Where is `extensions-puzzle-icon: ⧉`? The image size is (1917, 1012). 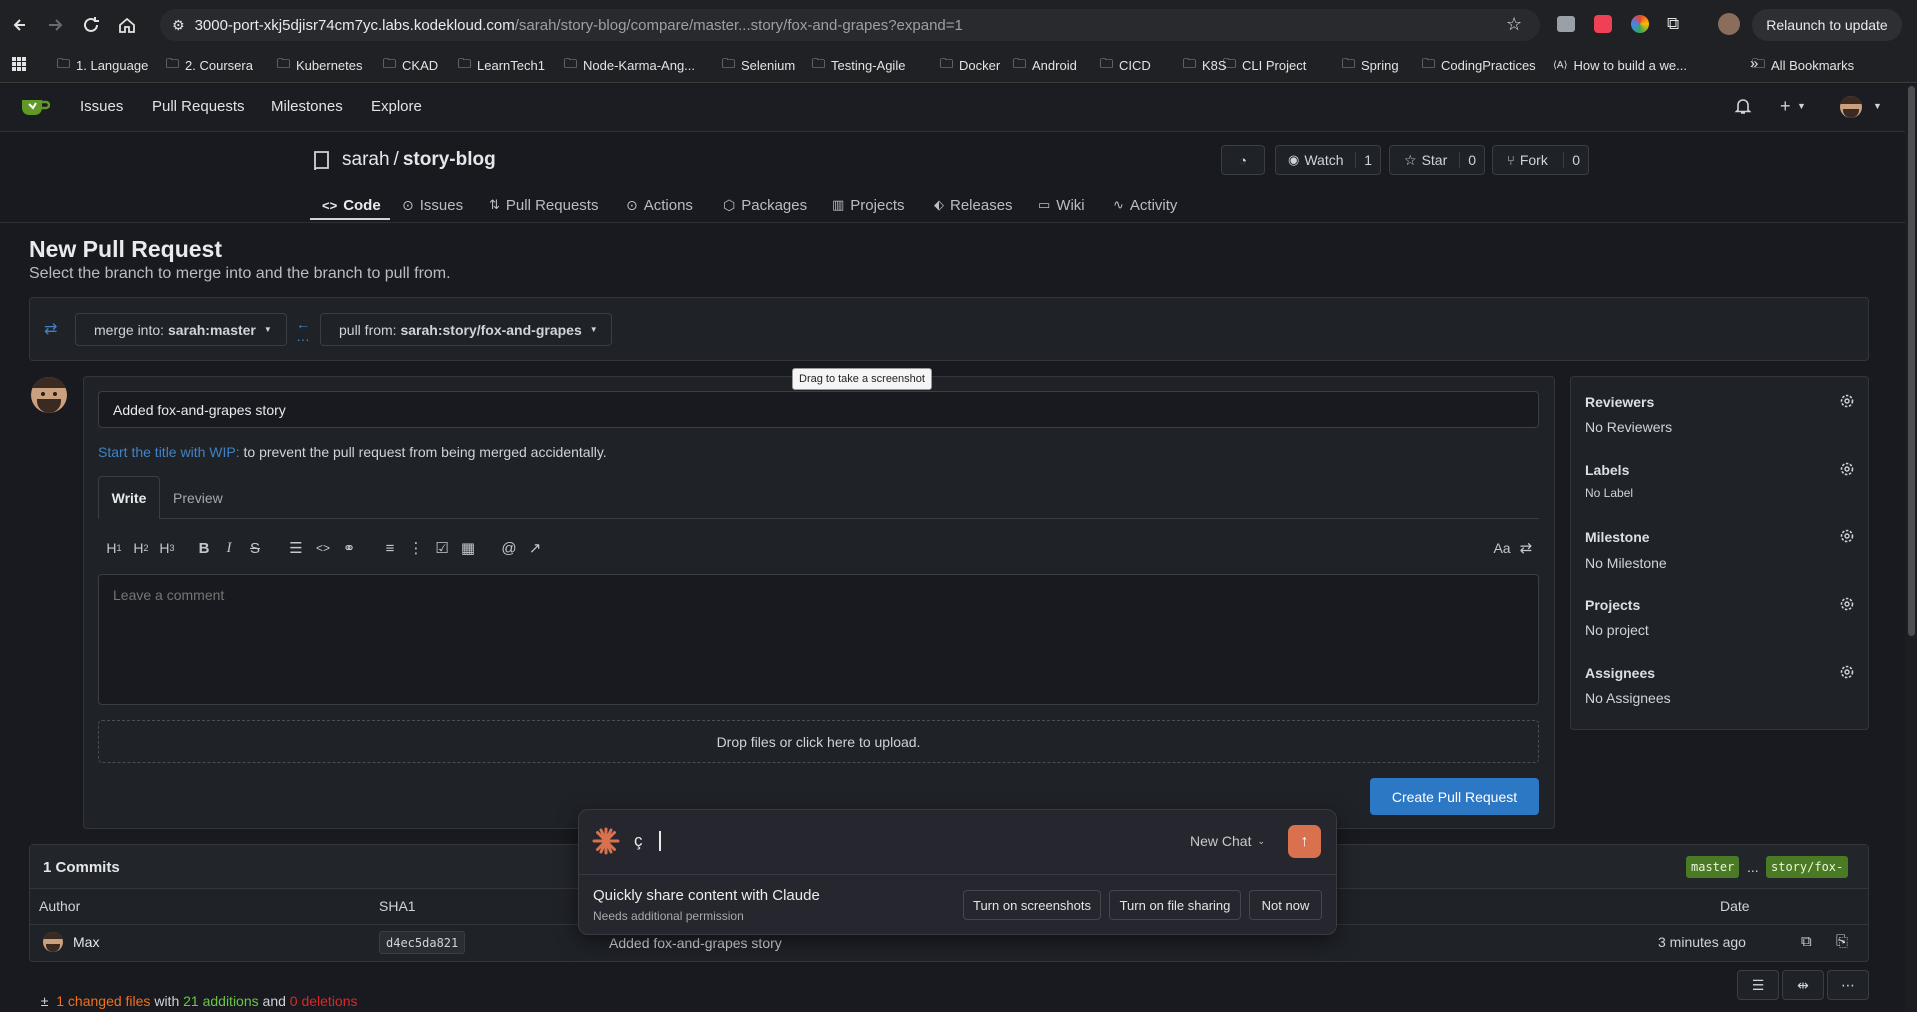 extensions-puzzle-icon: ⧉ is located at coordinates (1673, 24).